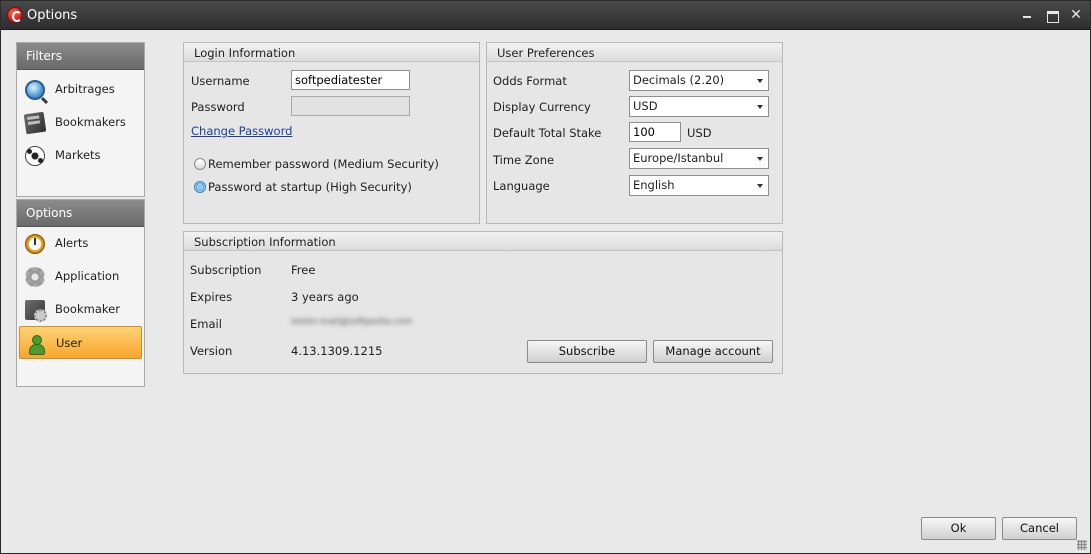  What do you see at coordinates (220, 81) in the screenshot?
I see `username-label: Username` at bounding box center [220, 81].